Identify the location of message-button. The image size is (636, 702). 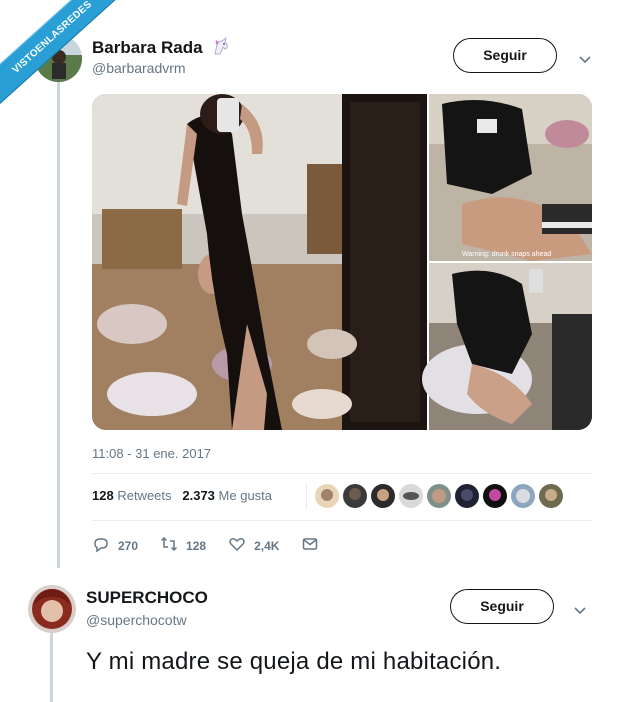
(310, 545).